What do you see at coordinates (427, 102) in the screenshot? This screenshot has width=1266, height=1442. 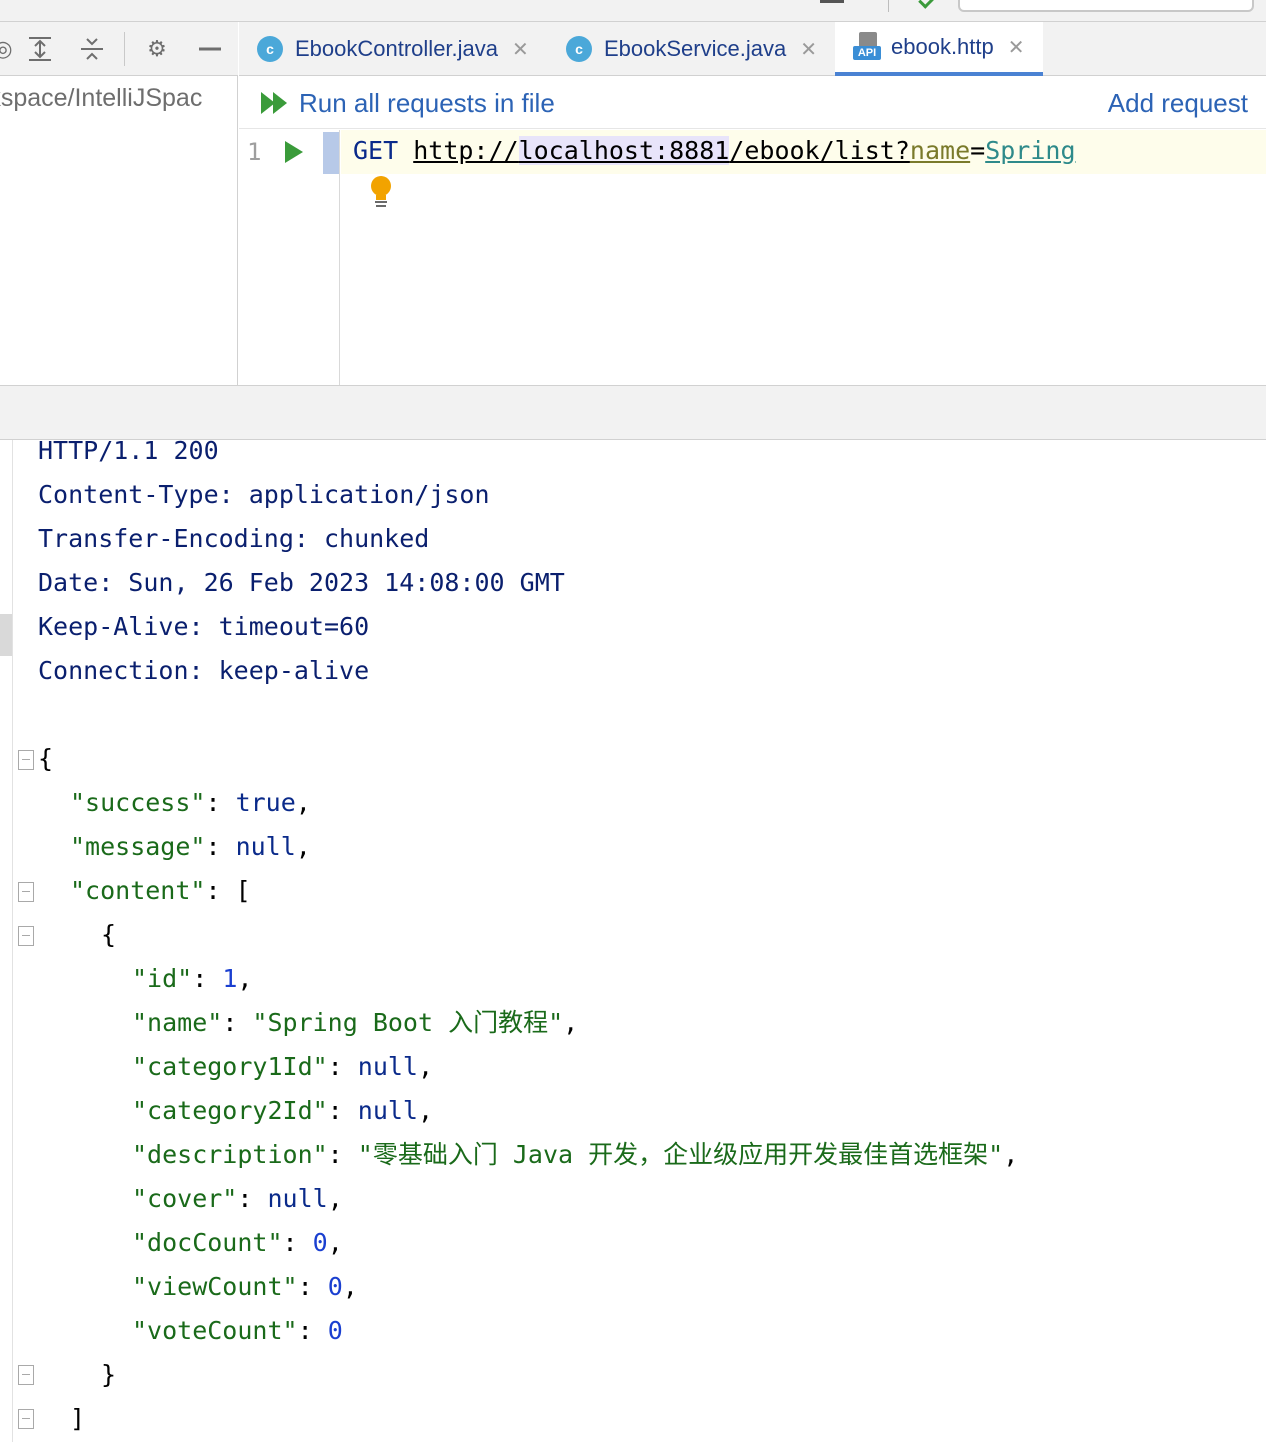 I see `run-all-label: Run all requests in file` at bounding box center [427, 102].